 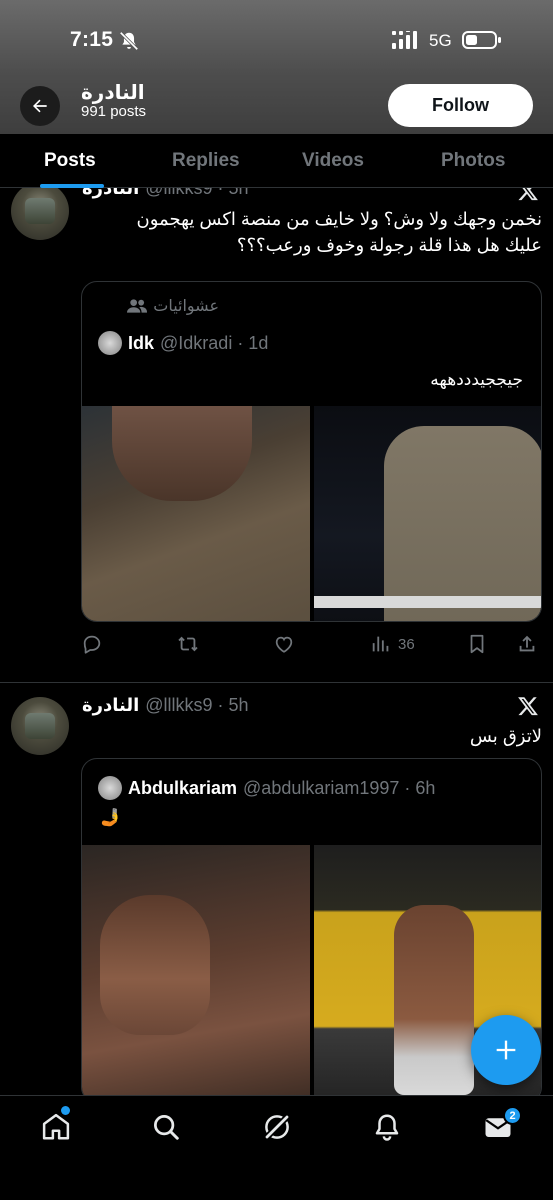 What do you see at coordinates (387, 1127) in the screenshot?
I see `notifications-icon` at bounding box center [387, 1127].